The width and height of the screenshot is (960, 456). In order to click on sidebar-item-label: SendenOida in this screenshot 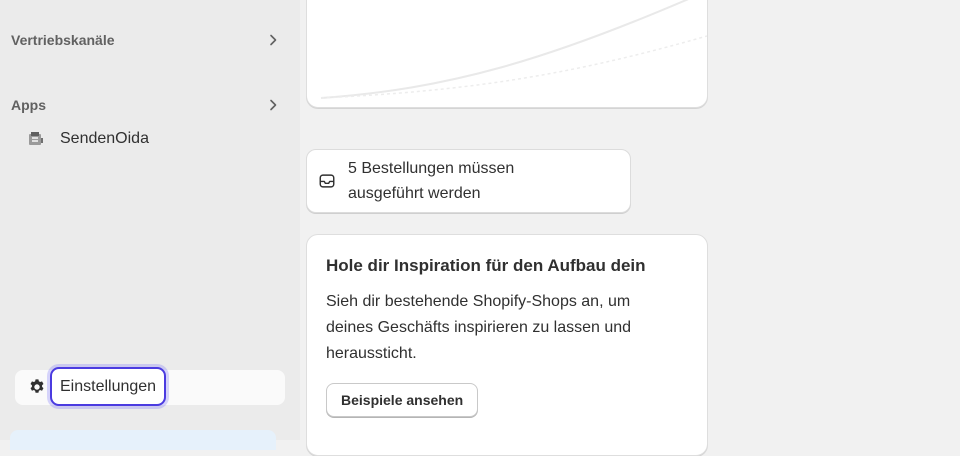, I will do `click(104, 138)`.